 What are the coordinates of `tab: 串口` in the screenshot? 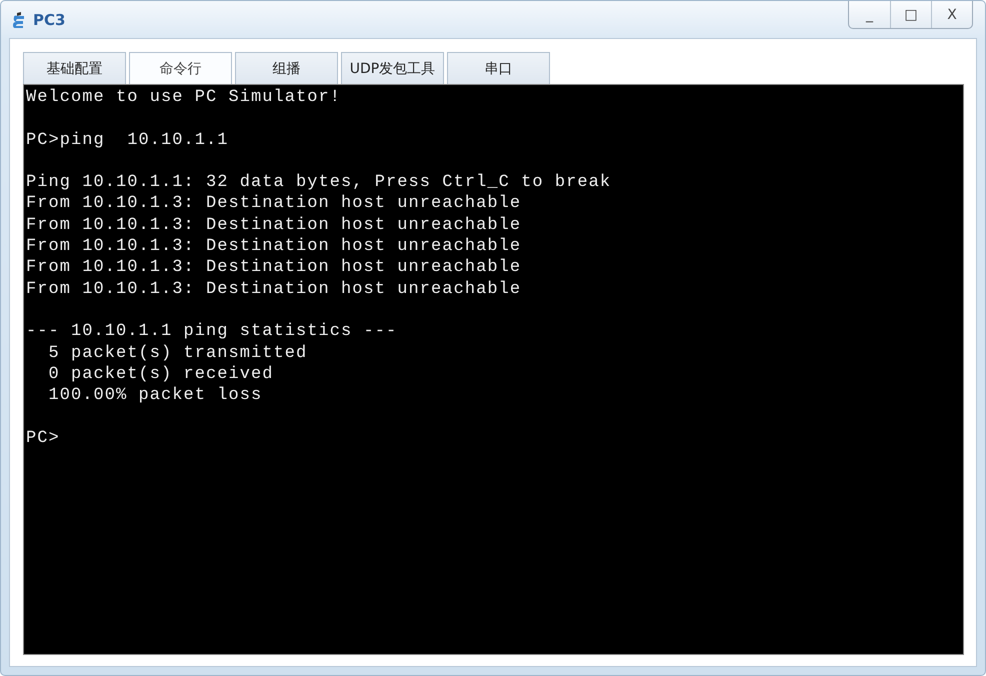 It's located at (498, 68).